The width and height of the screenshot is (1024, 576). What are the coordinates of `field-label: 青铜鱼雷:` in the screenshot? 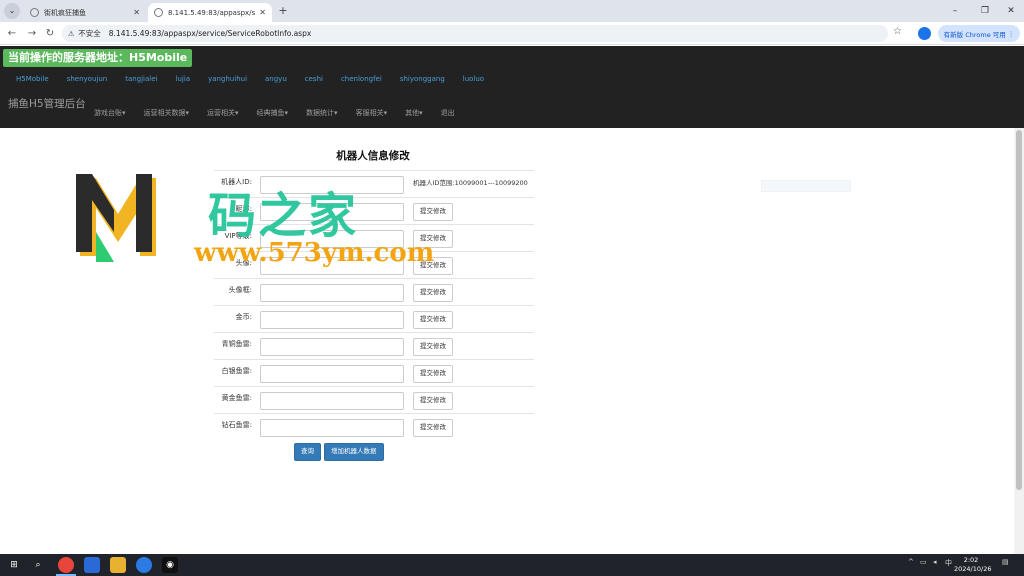 It's located at (236, 344).